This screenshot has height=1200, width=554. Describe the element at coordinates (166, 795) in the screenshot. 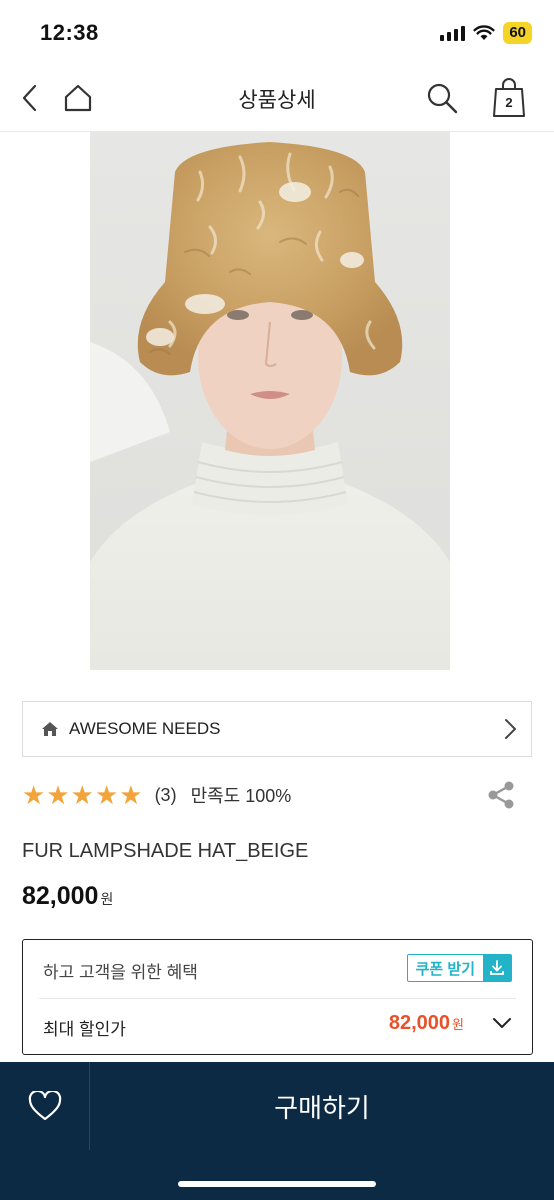

I see `review-count: (3)` at that location.